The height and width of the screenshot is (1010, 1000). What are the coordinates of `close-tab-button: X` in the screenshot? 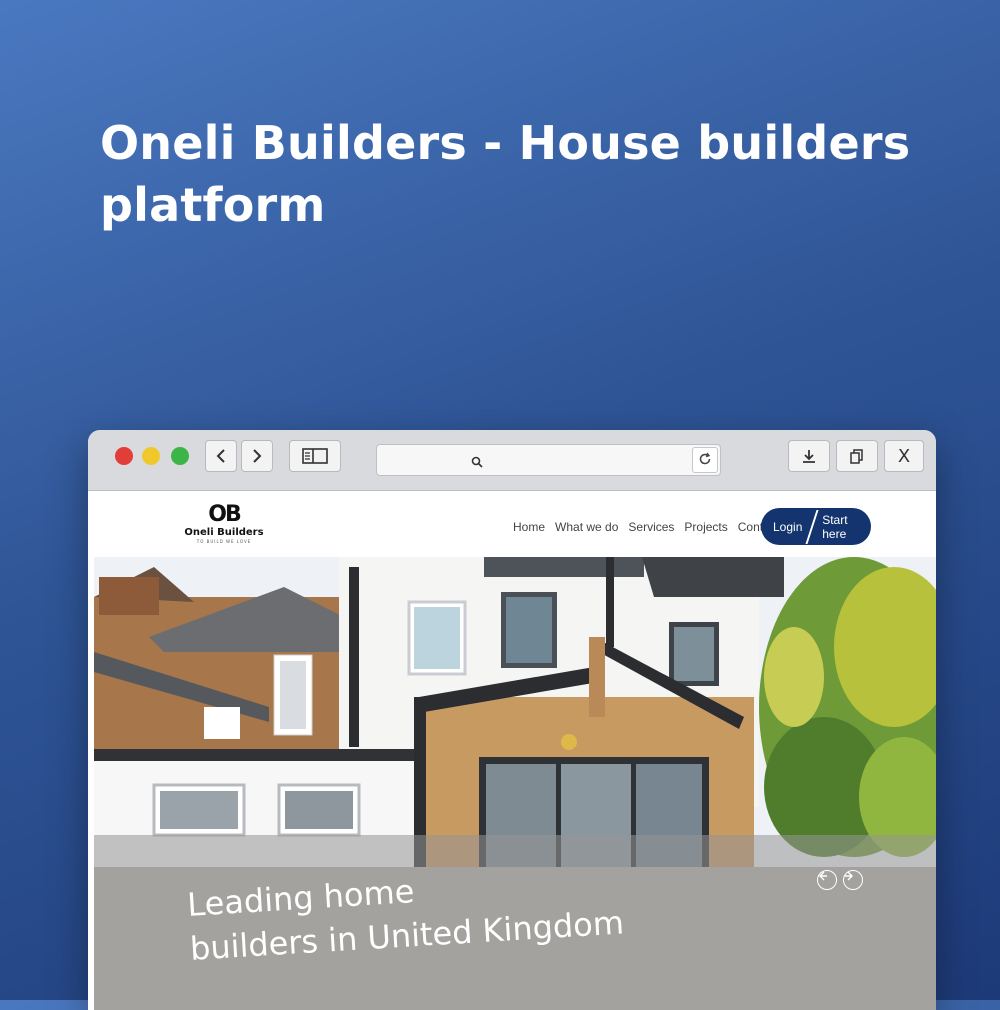 It's located at (904, 456).